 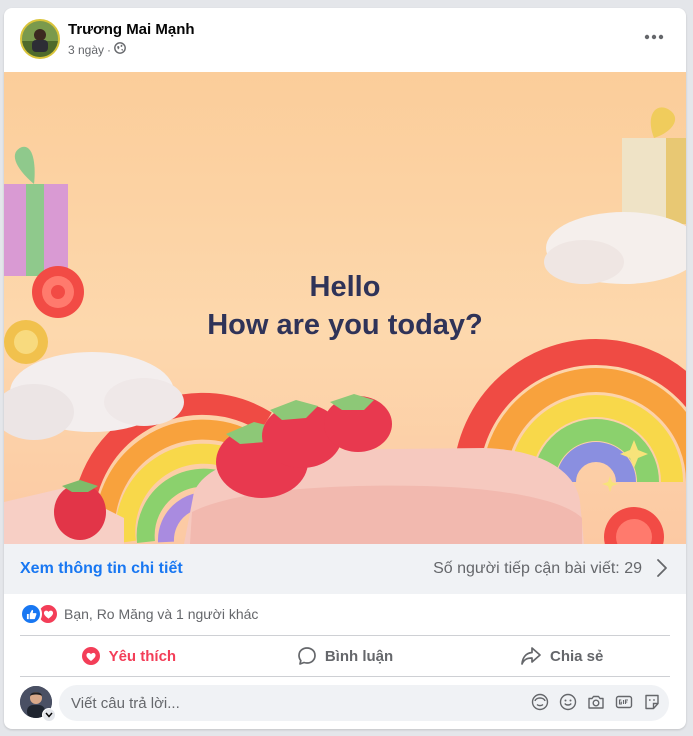 I want to click on reaction-summary: Bạn, Ro Măng và 1 người khác, so click(x=139, y=614).